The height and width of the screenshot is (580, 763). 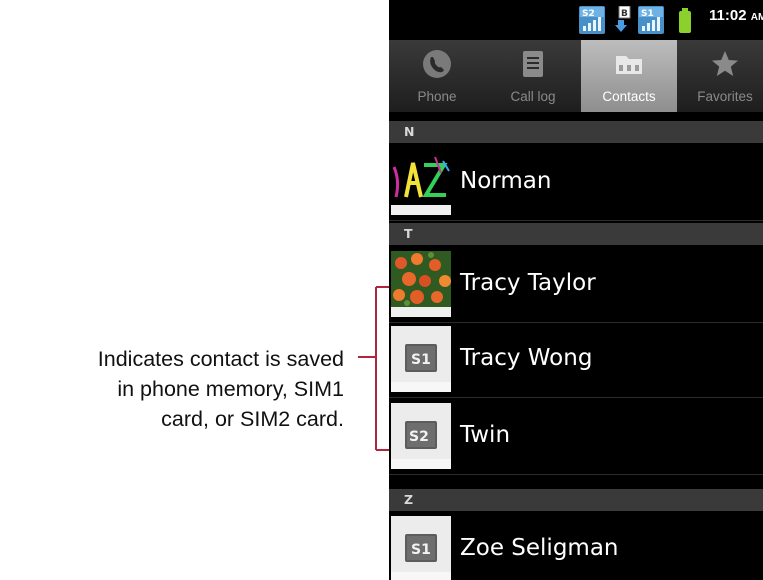 I want to click on svg-text: B, so click(x=624, y=14).